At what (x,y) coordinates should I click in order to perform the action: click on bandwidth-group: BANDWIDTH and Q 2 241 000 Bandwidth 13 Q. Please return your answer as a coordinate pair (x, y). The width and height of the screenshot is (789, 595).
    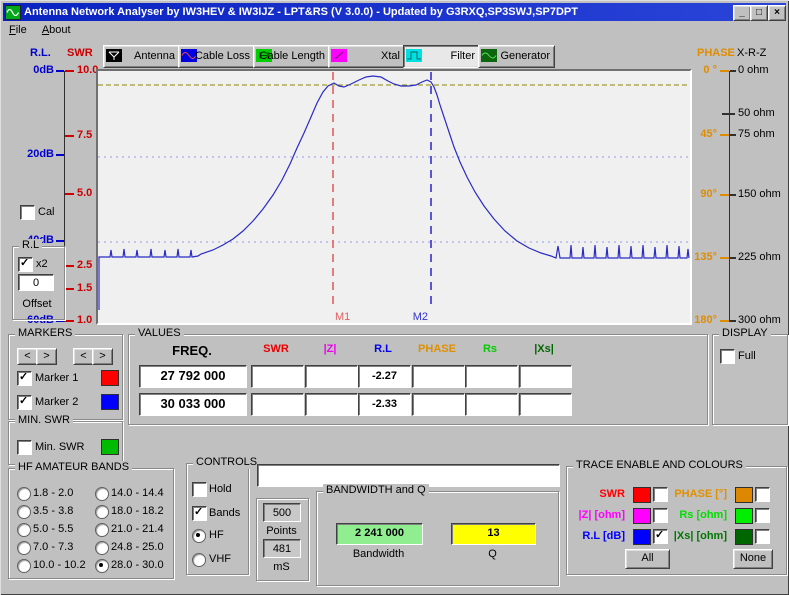
    Looking at the image, I should click on (437, 535).